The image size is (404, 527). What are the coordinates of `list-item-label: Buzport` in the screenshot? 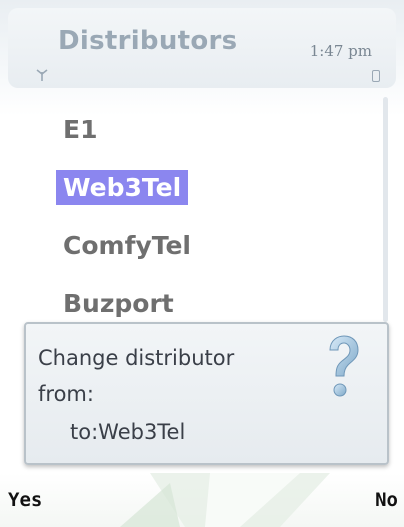 It's located at (118, 303).